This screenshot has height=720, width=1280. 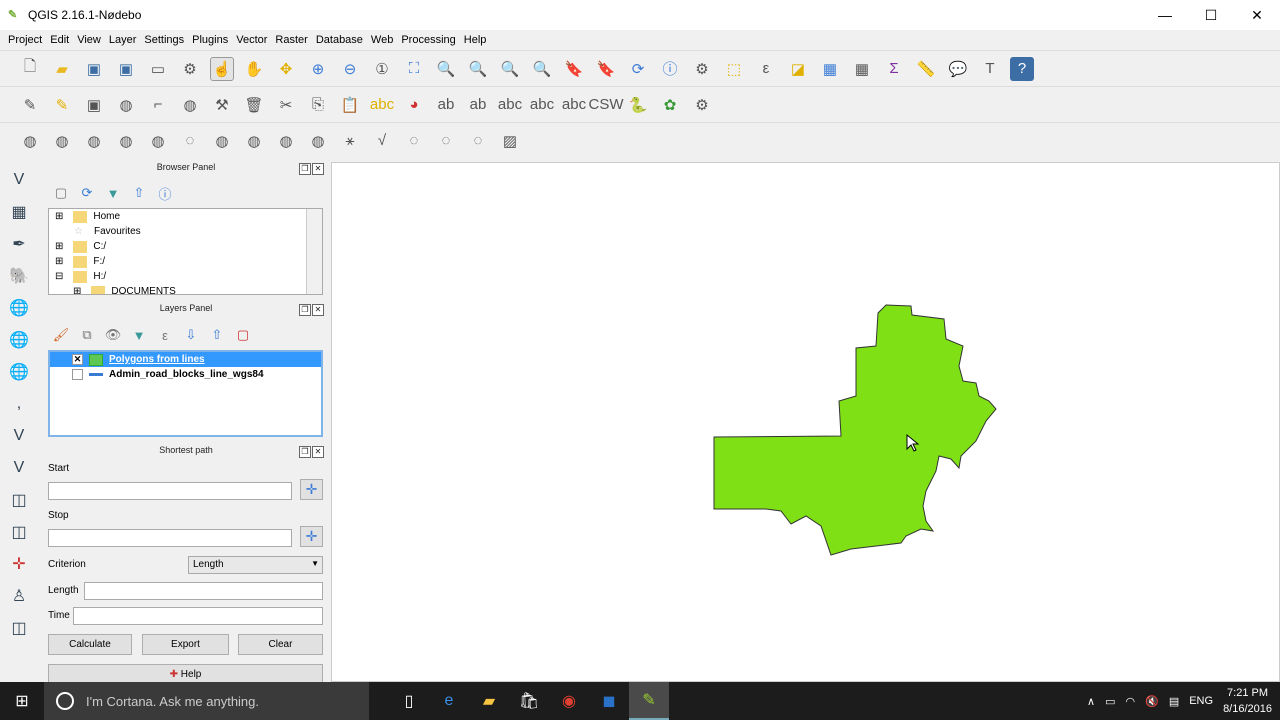 What do you see at coordinates (382, 40) in the screenshot?
I see `menu-web: Web` at bounding box center [382, 40].